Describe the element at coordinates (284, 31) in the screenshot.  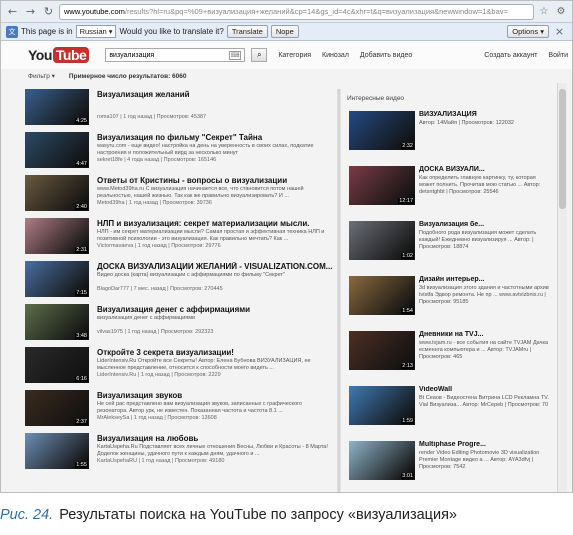
I see `nope-button: Nope` at that location.